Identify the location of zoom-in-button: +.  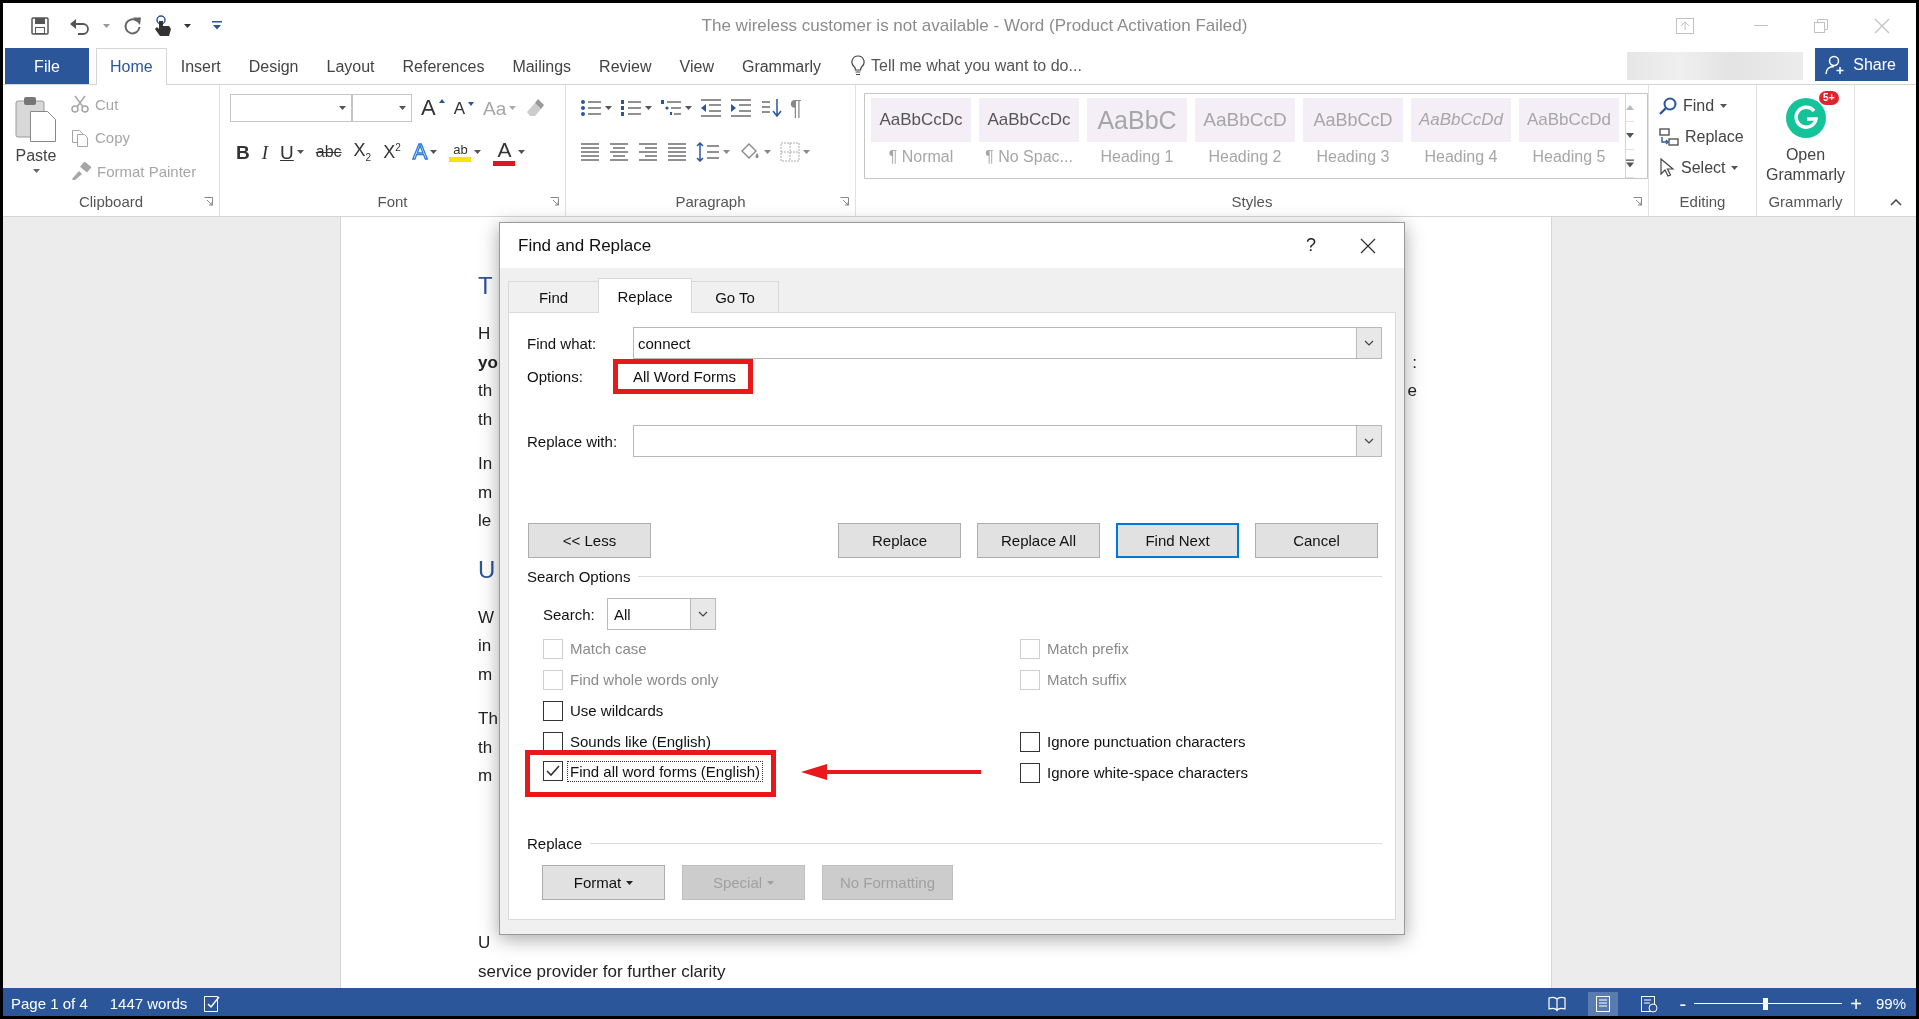
(1856, 1003).